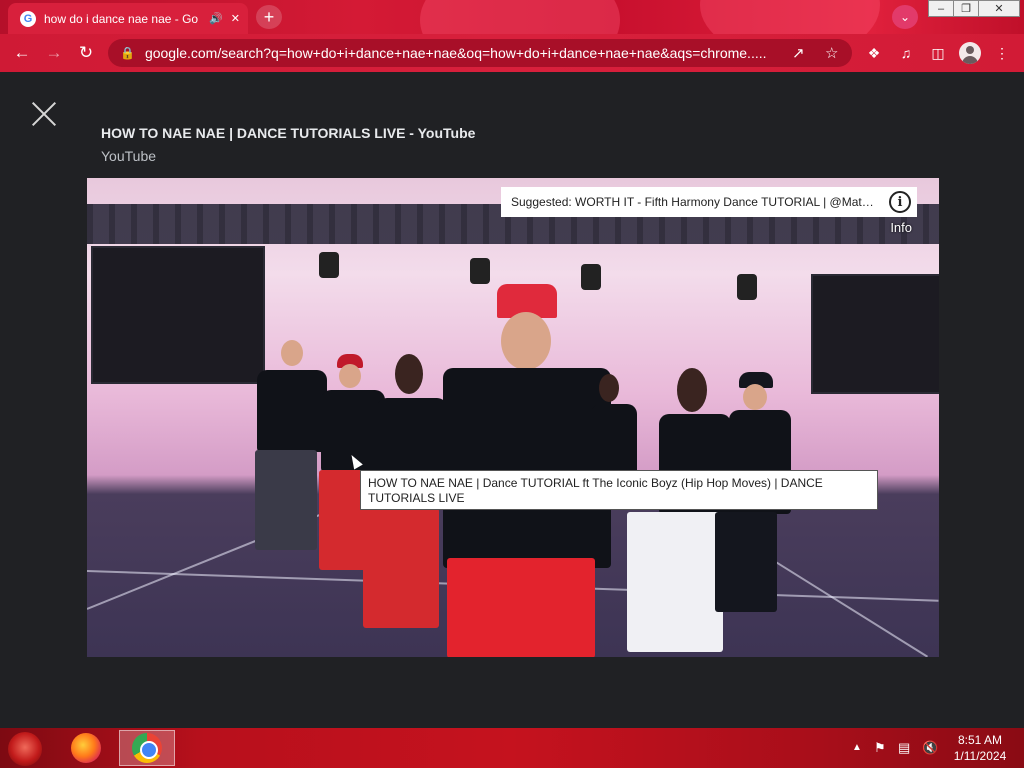 The height and width of the screenshot is (768, 1024). What do you see at coordinates (980, 740) in the screenshot?
I see `clock-time: 8:51 AM` at bounding box center [980, 740].